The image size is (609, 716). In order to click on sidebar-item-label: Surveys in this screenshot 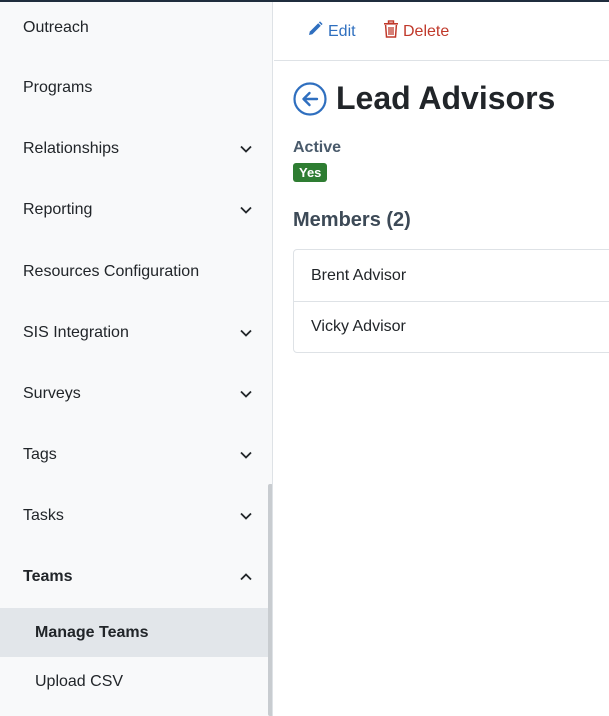, I will do `click(52, 393)`.